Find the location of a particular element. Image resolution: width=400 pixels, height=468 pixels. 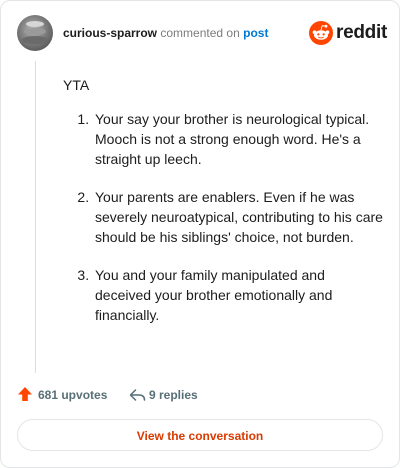

upvote-count: 681 upvotes is located at coordinates (72, 395).